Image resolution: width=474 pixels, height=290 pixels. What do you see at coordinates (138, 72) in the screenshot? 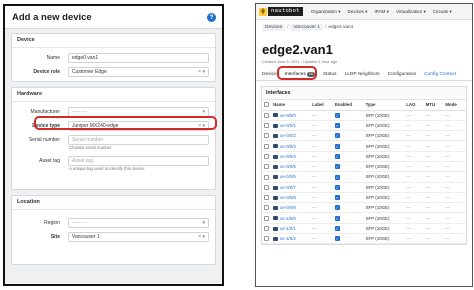
I see `device-role-select: Customer Edge × ▾` at bounding box center [138, 72].